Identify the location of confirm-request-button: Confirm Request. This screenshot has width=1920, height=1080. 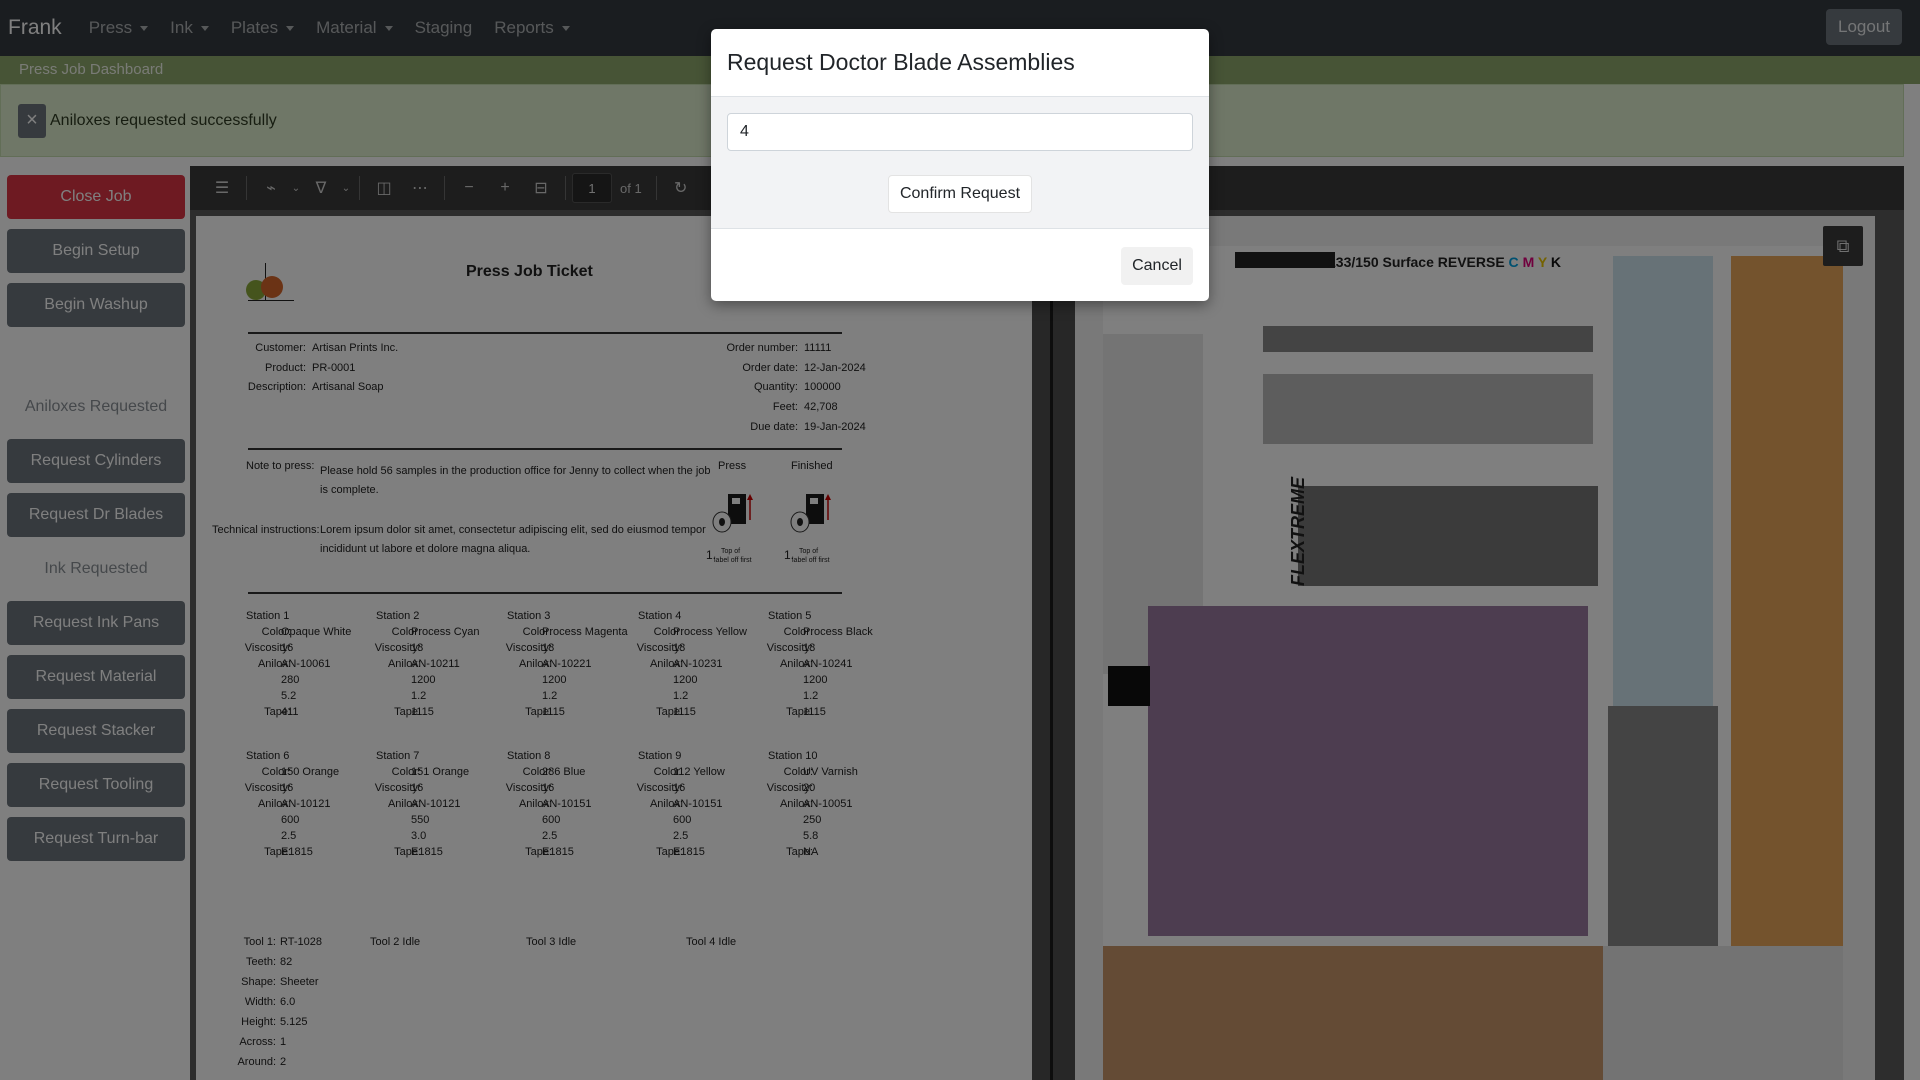
(960, 194).